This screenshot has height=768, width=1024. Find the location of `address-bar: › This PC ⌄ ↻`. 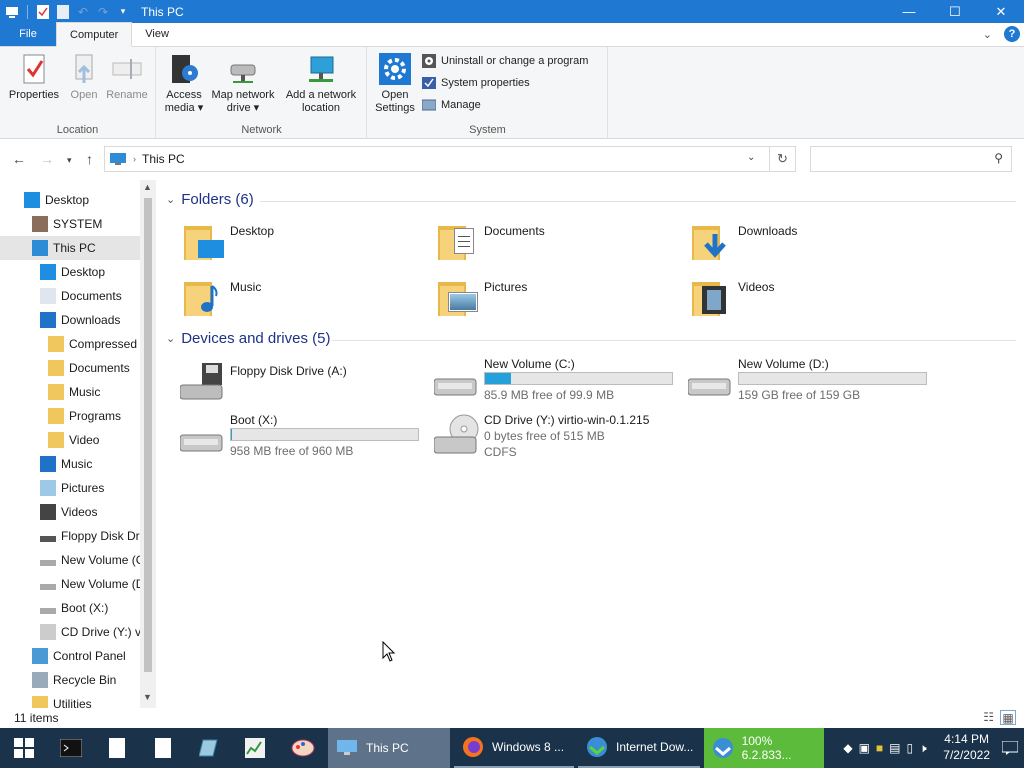

address-bar: › This PC ⌄ ↻ is located at coordinates (450, 159).